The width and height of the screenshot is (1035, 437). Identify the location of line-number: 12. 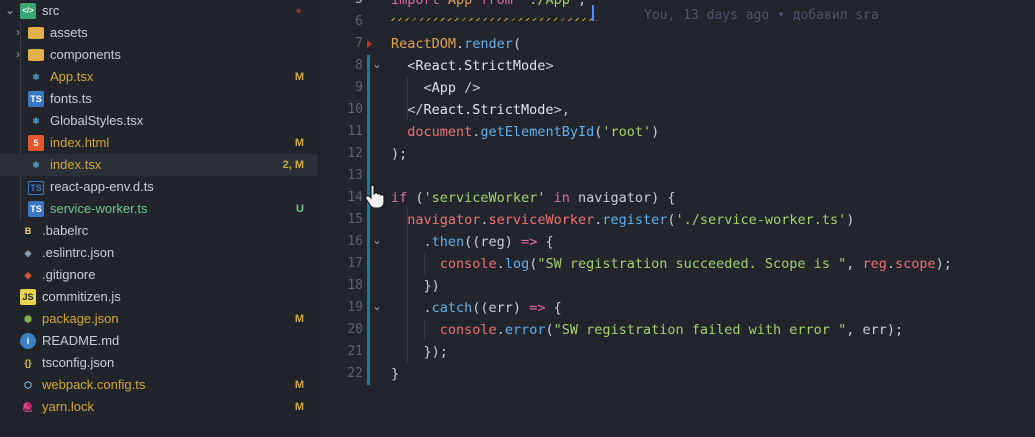
(355, 153).